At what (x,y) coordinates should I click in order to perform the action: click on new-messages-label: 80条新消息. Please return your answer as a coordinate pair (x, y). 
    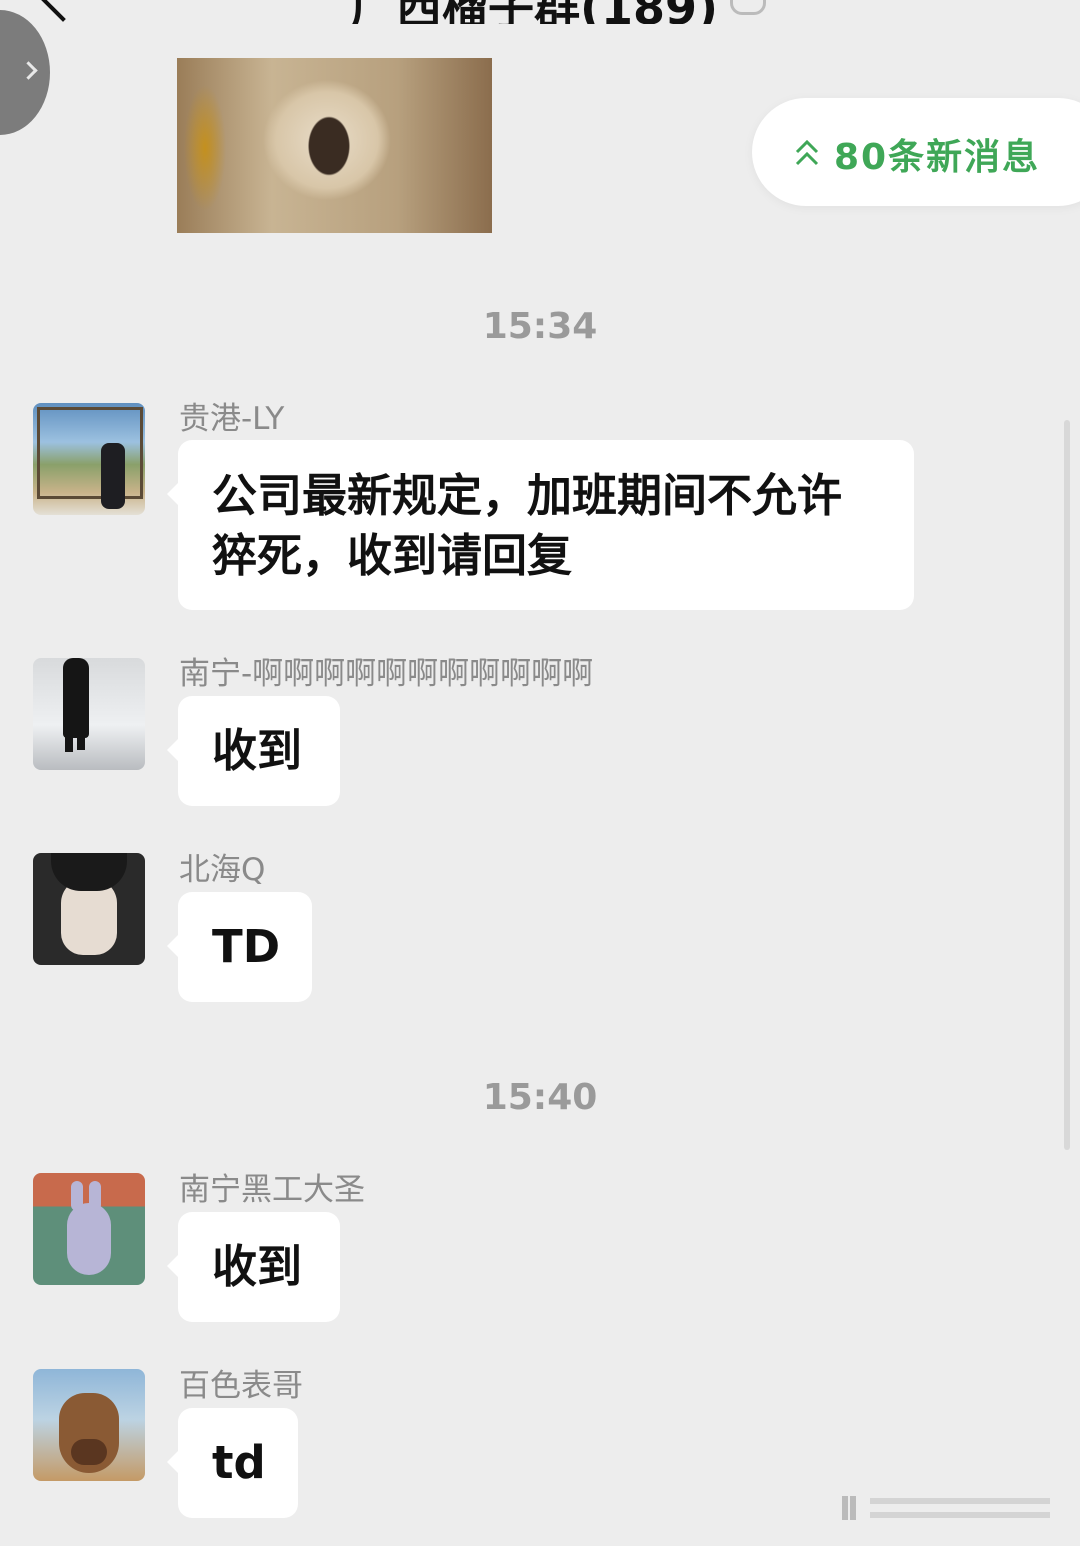
    Looking at the image, I should click on (937, 157).